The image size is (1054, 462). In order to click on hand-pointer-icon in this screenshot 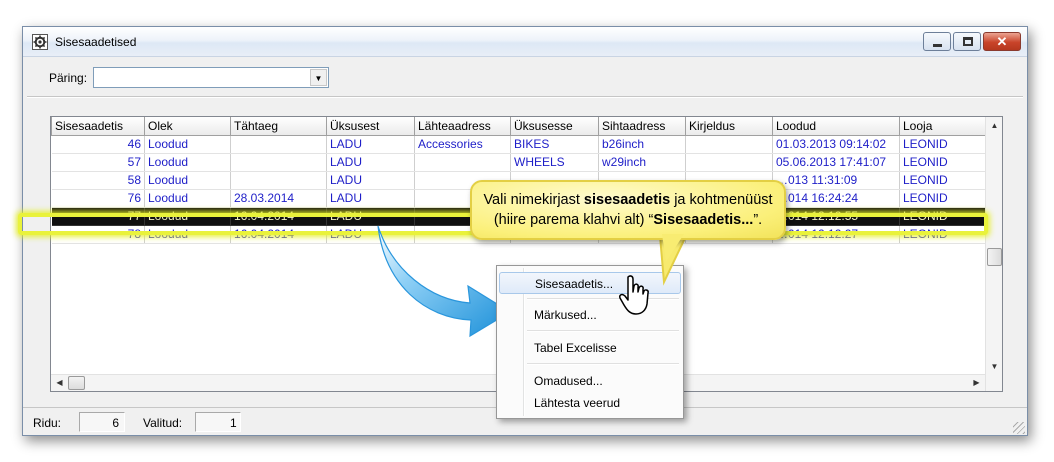, I will do `click(634, 295)`.